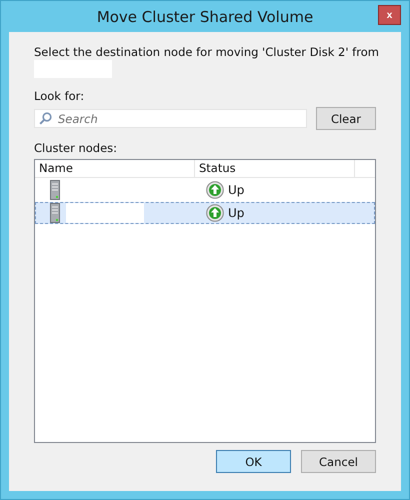 Image resolution: width=410 pixels, height=500 pixels. I want to click on close-button: x, so click(389, 15).